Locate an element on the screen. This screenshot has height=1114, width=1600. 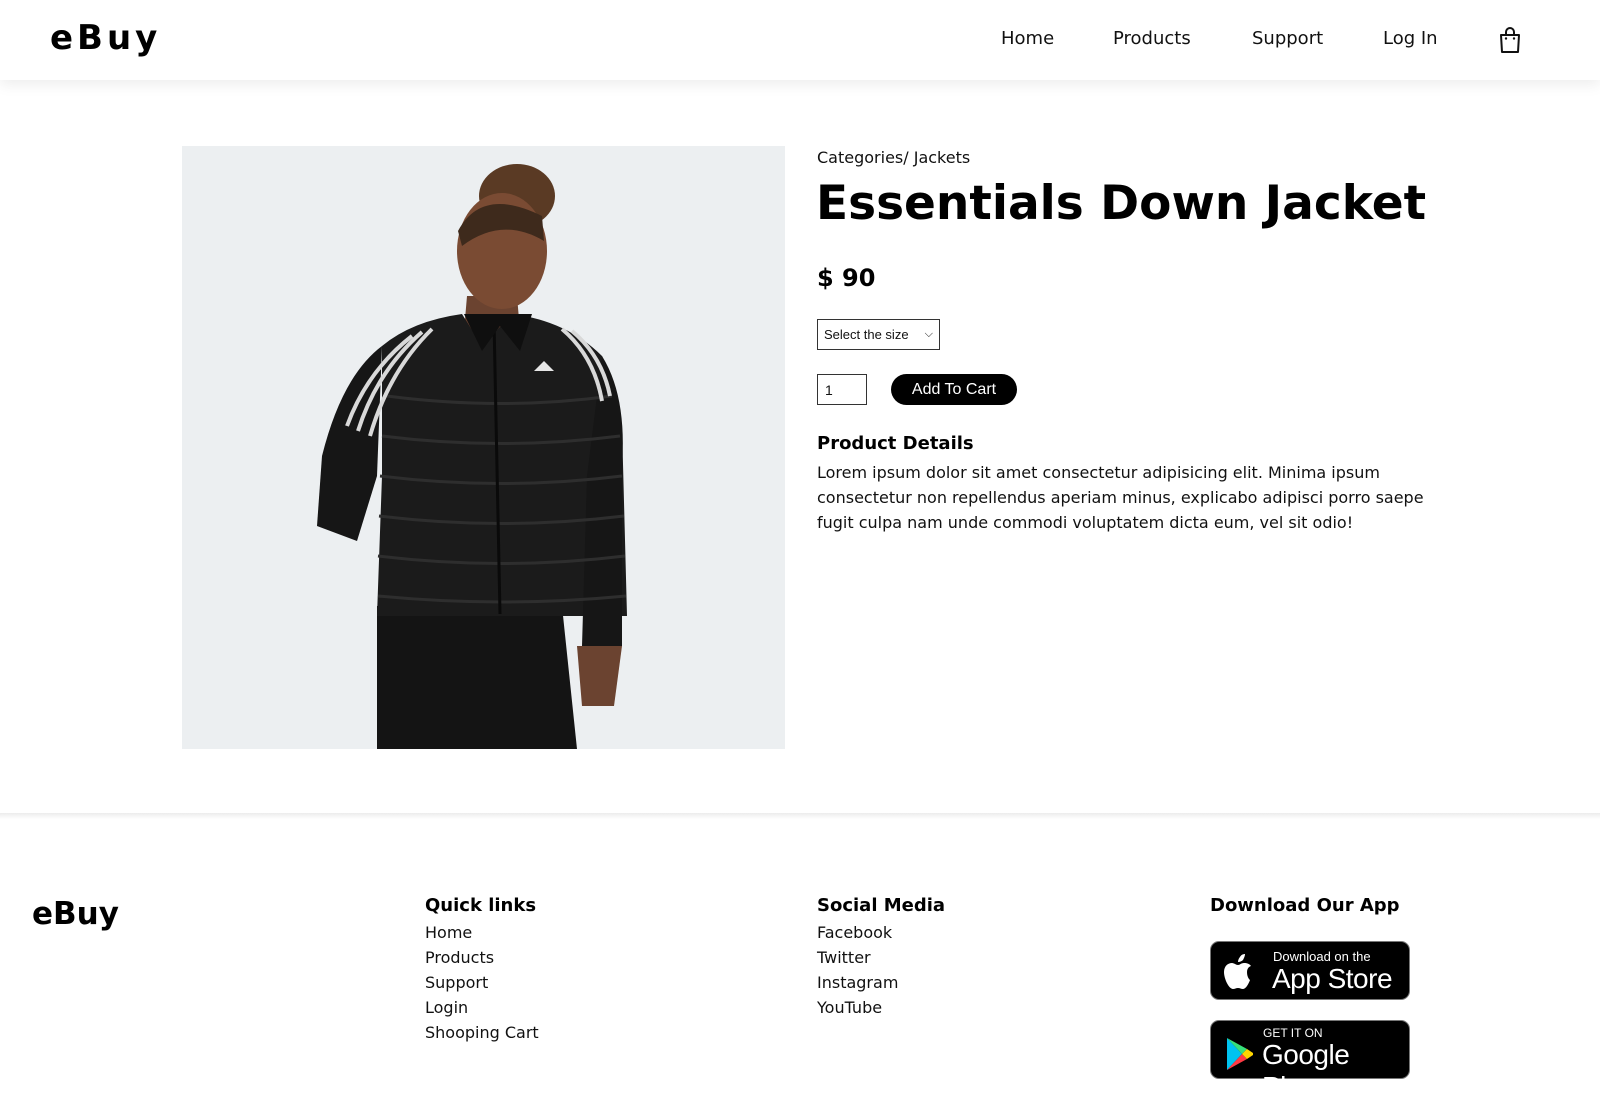
footer-link-support: Support is located at coordinates (482, 982).